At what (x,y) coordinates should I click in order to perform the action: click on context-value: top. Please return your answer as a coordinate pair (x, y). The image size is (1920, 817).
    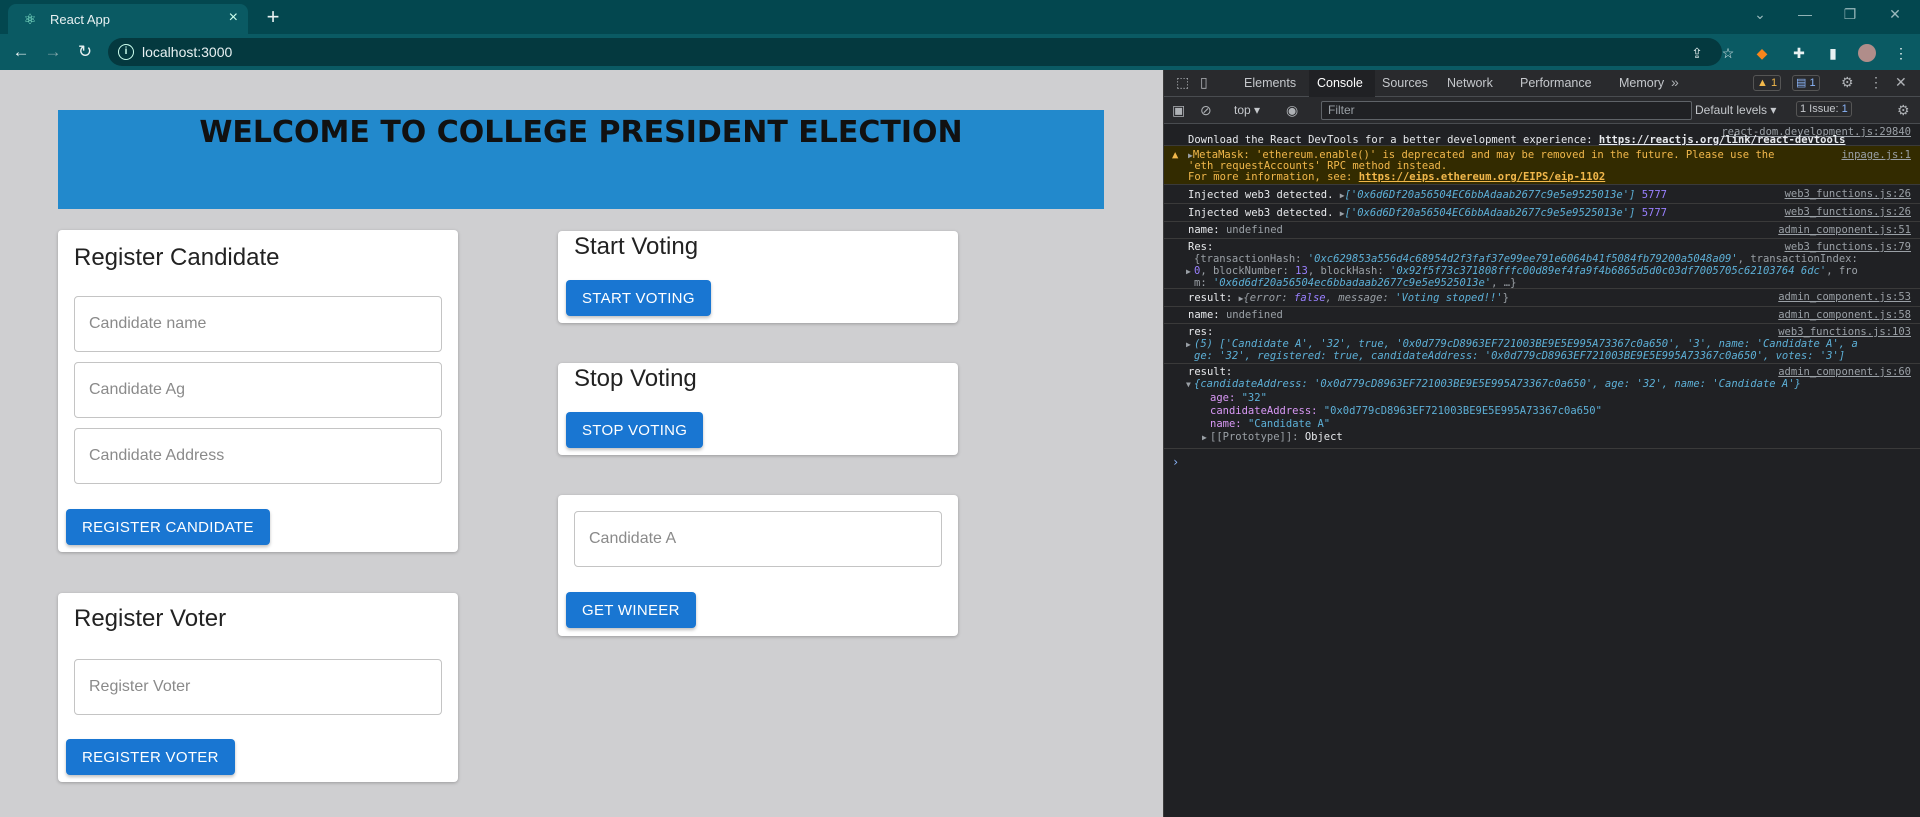
    Looking at the image, I should click on (1242, 110).